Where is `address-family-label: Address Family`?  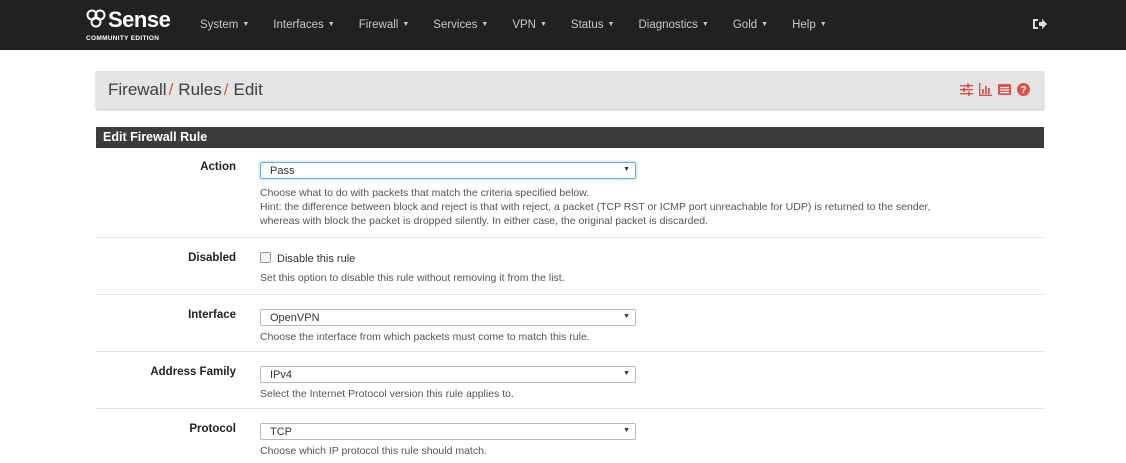
address-family-label: Address Family is located at coordinates (193, 372).